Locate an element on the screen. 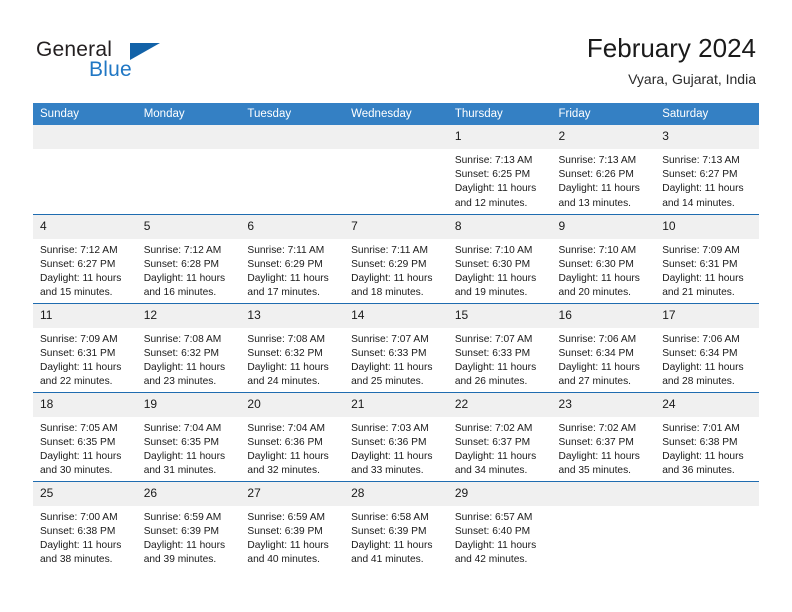 The image size is (792, 612). sunset-text: Sunset: 6:25 PM is located at coordinates (492, 175).